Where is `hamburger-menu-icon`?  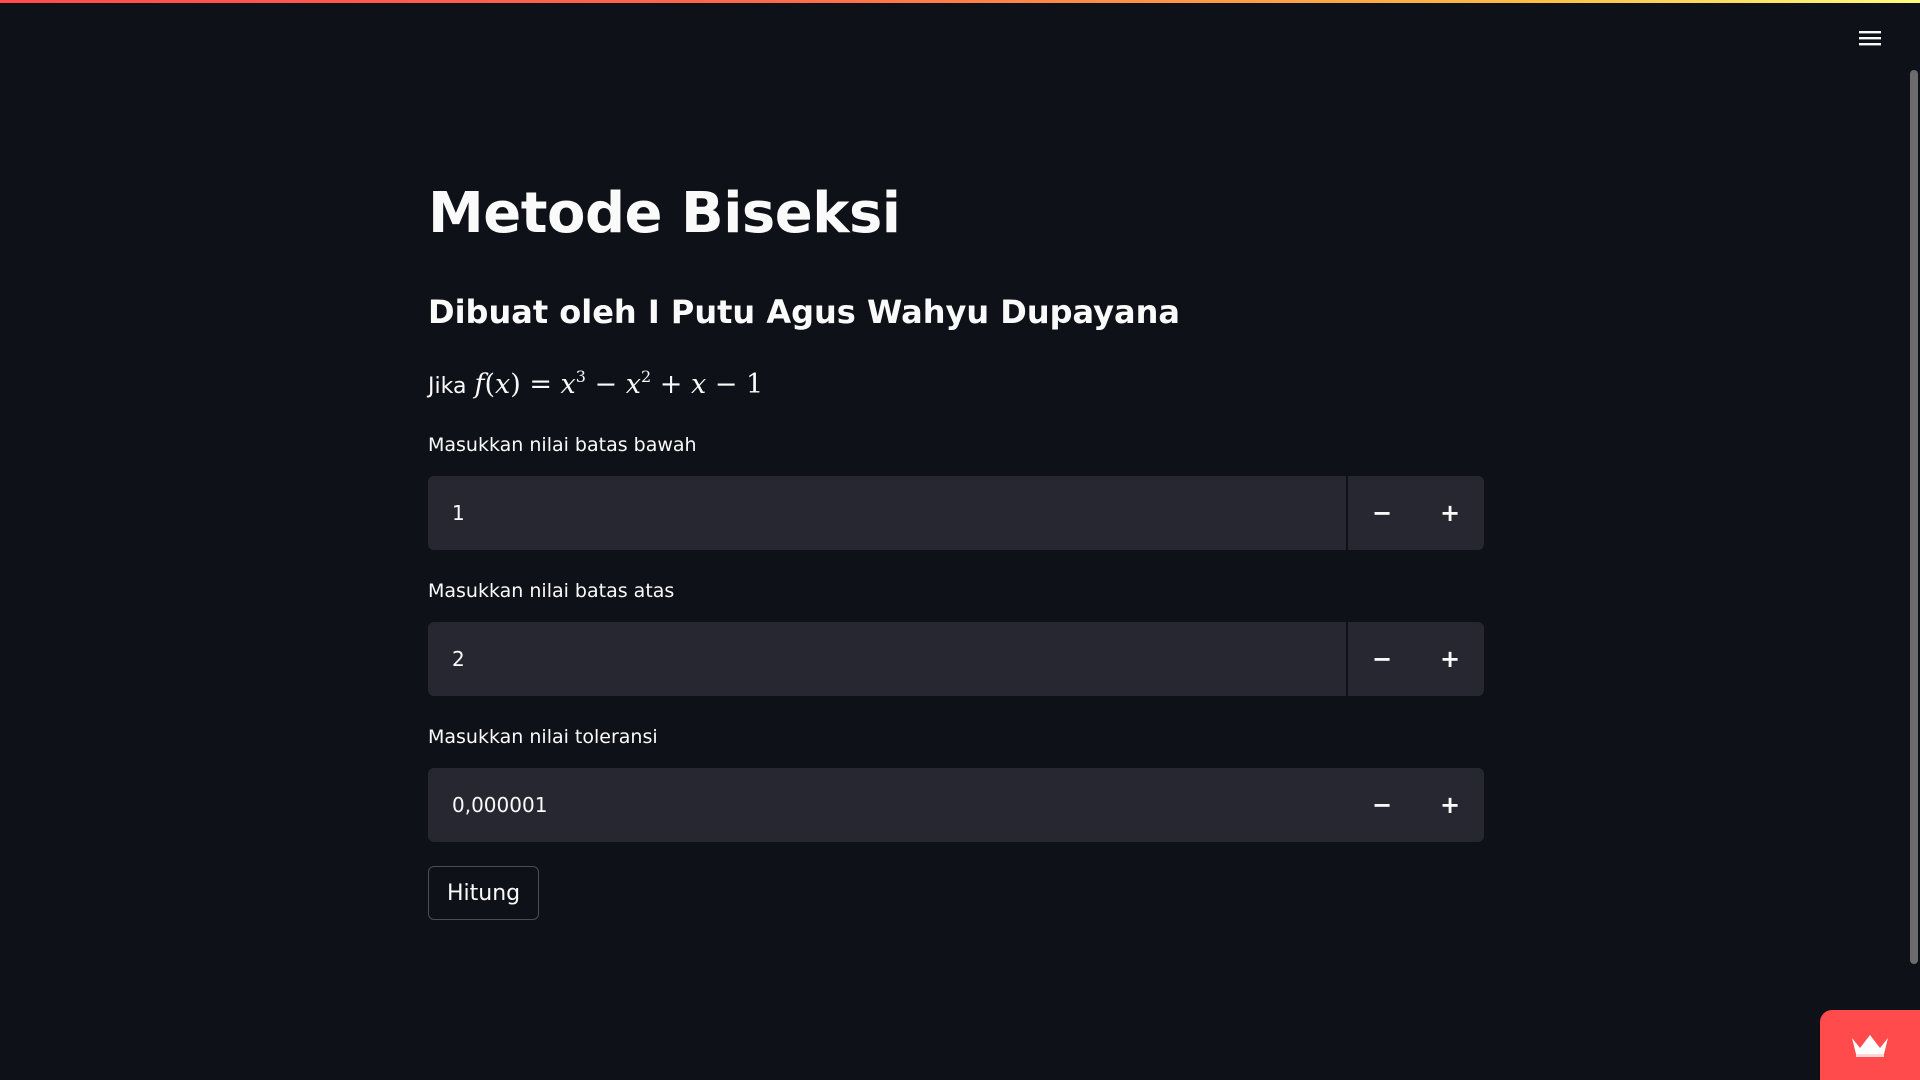 hamburger-menu-icon is located at coordinates (1870, 38).